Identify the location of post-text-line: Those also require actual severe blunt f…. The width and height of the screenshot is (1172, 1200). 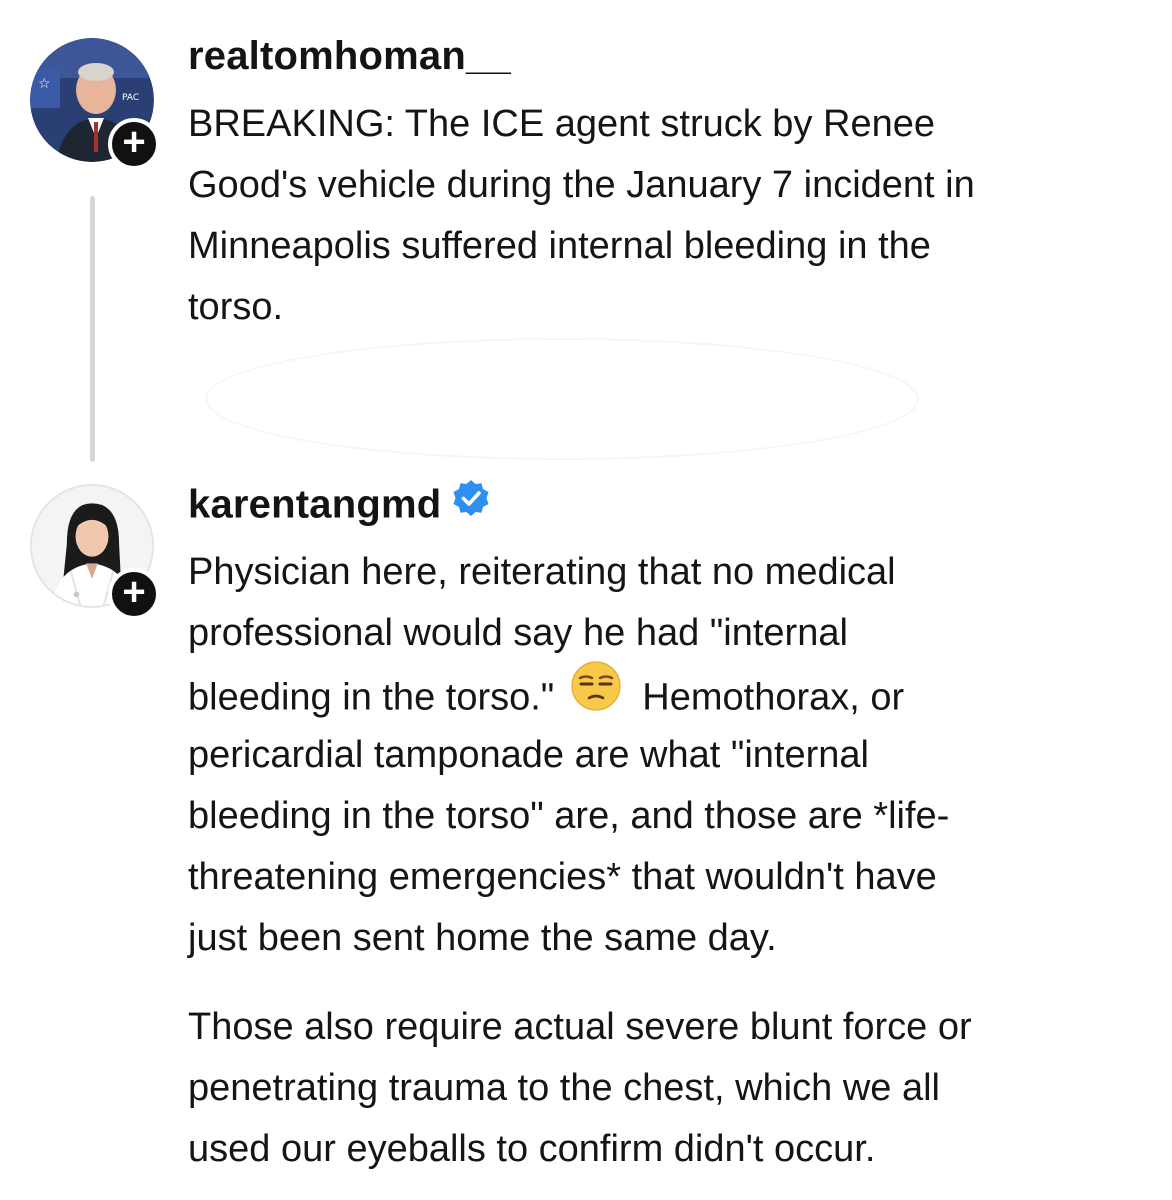
(580, 1027).